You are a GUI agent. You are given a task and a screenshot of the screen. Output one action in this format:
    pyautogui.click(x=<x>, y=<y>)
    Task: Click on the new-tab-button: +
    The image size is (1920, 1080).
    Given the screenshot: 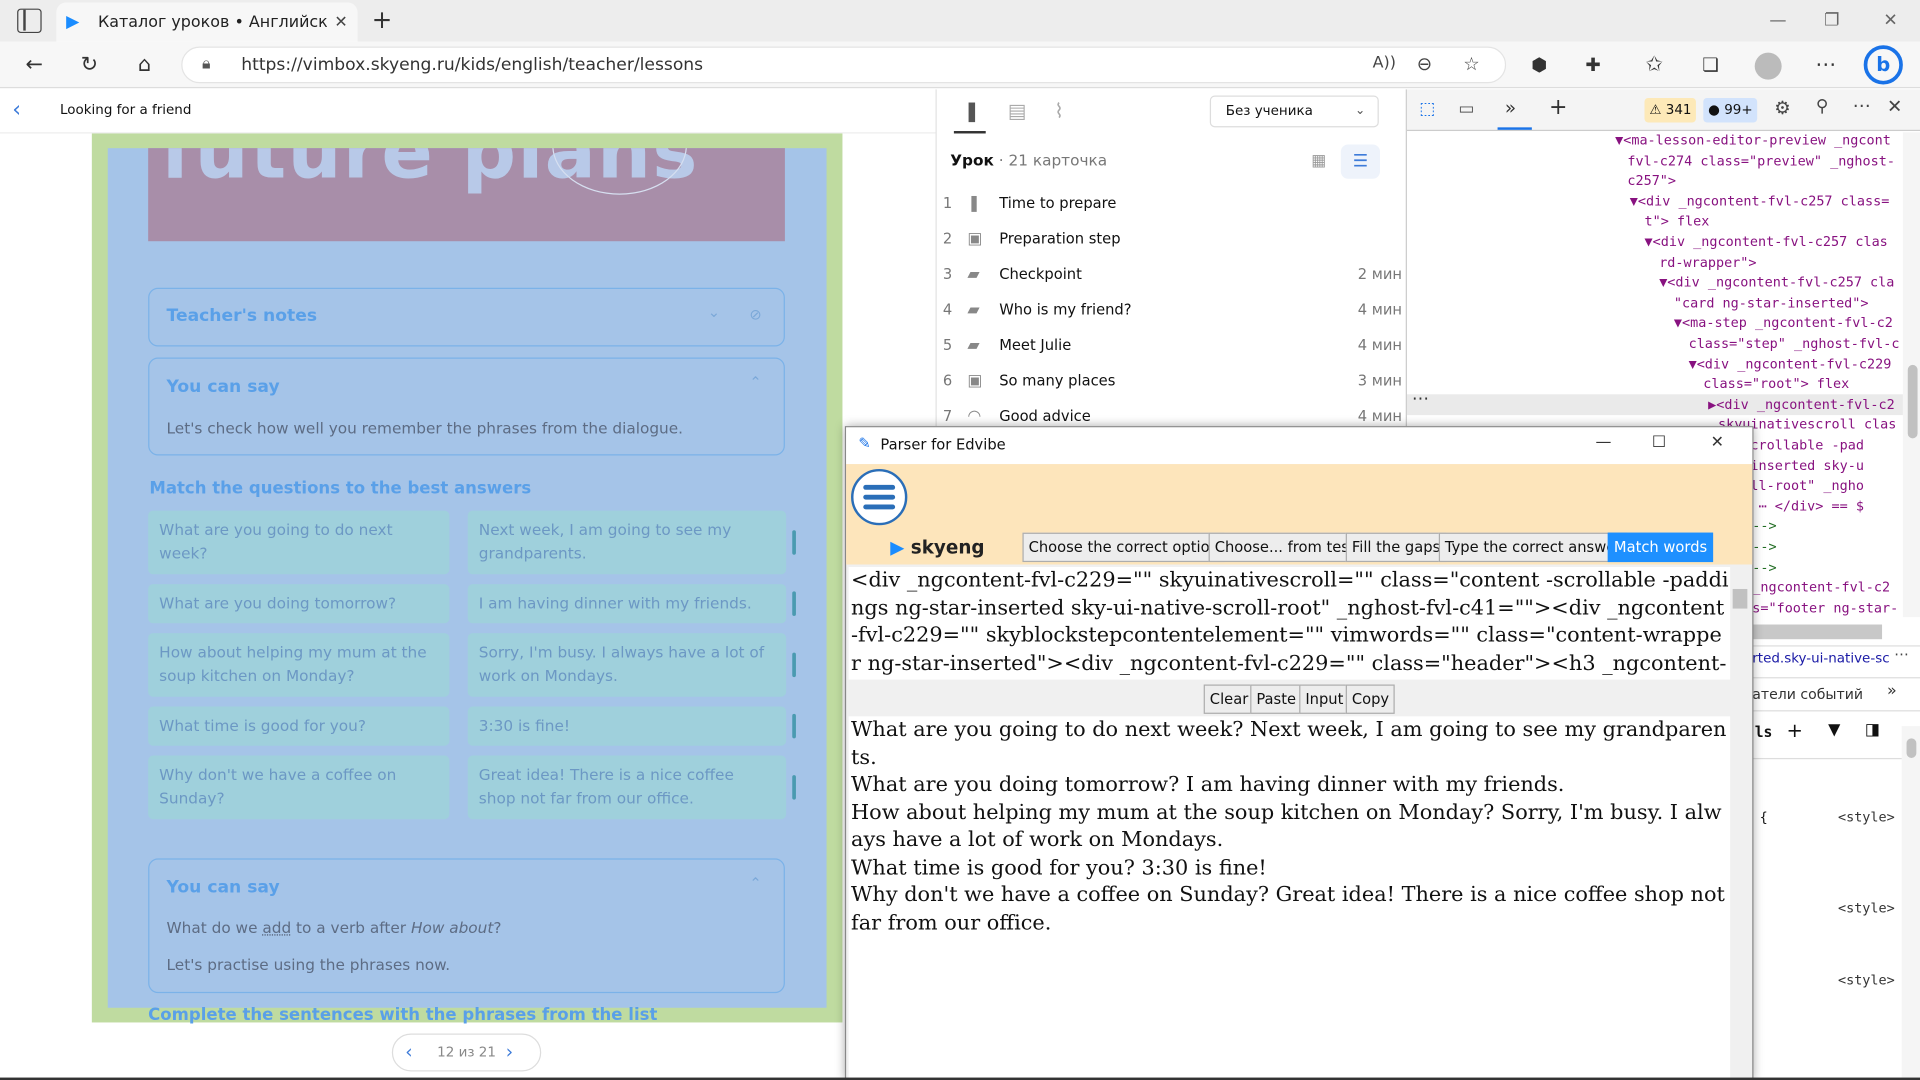 What is the action you would take?
    pyautogui.click(x=381, y=19)
    